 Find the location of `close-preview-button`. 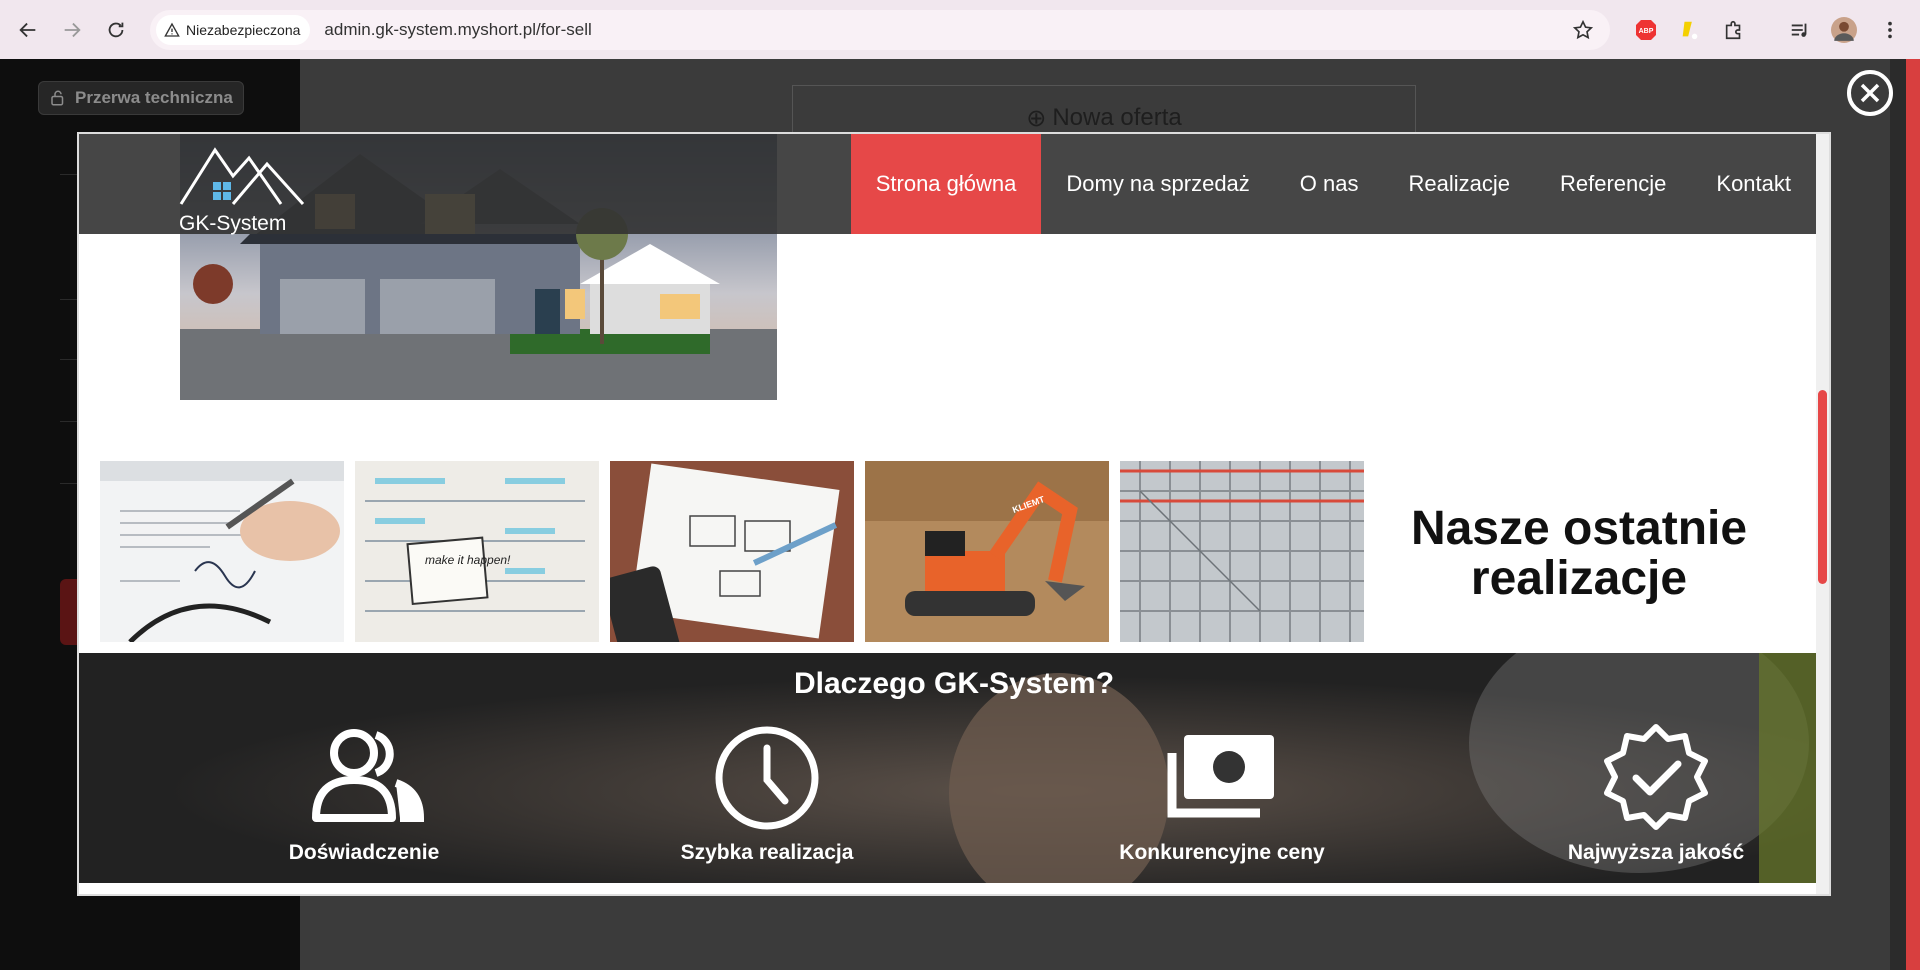

close-preview-button is located at coordinates (1870, 93).